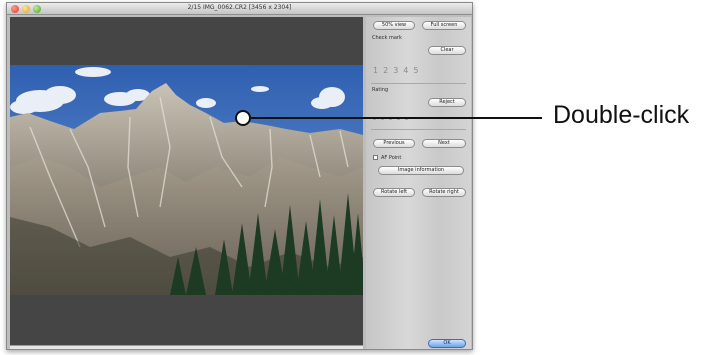 The image size is (719, 355). What do you see at coordinates (391, 158) in the screenshot?
I see `af-point-label: AF Point` at bounding box center [391, 158].